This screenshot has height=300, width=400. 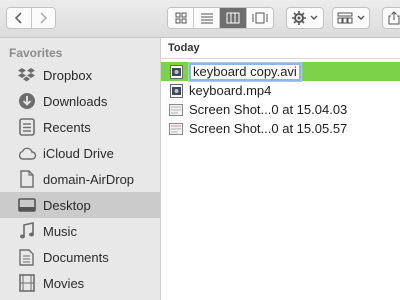 What do you see at coordinates (230, 90) in the screenshot?
I see `file-name: keyboard.mp4` at bounding box center [230, 90].